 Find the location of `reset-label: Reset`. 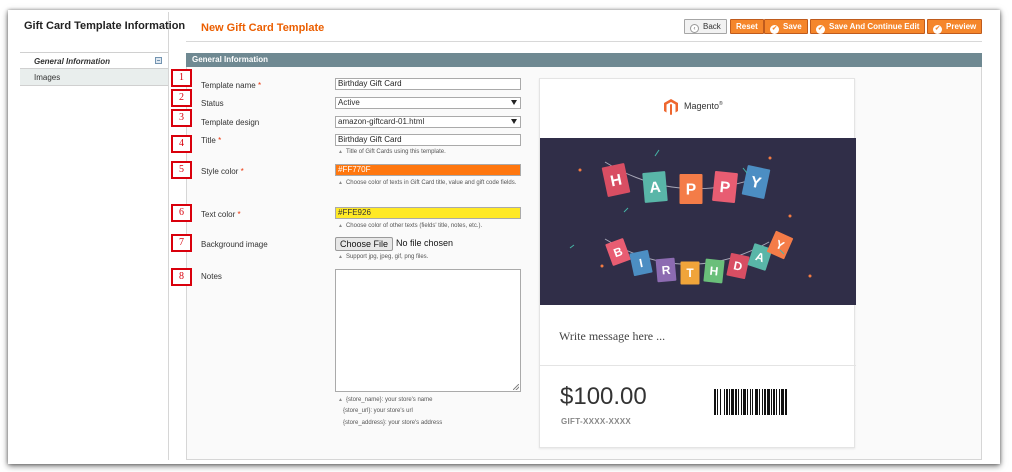

reset-label: Reset is located at coordinates (747, 26).